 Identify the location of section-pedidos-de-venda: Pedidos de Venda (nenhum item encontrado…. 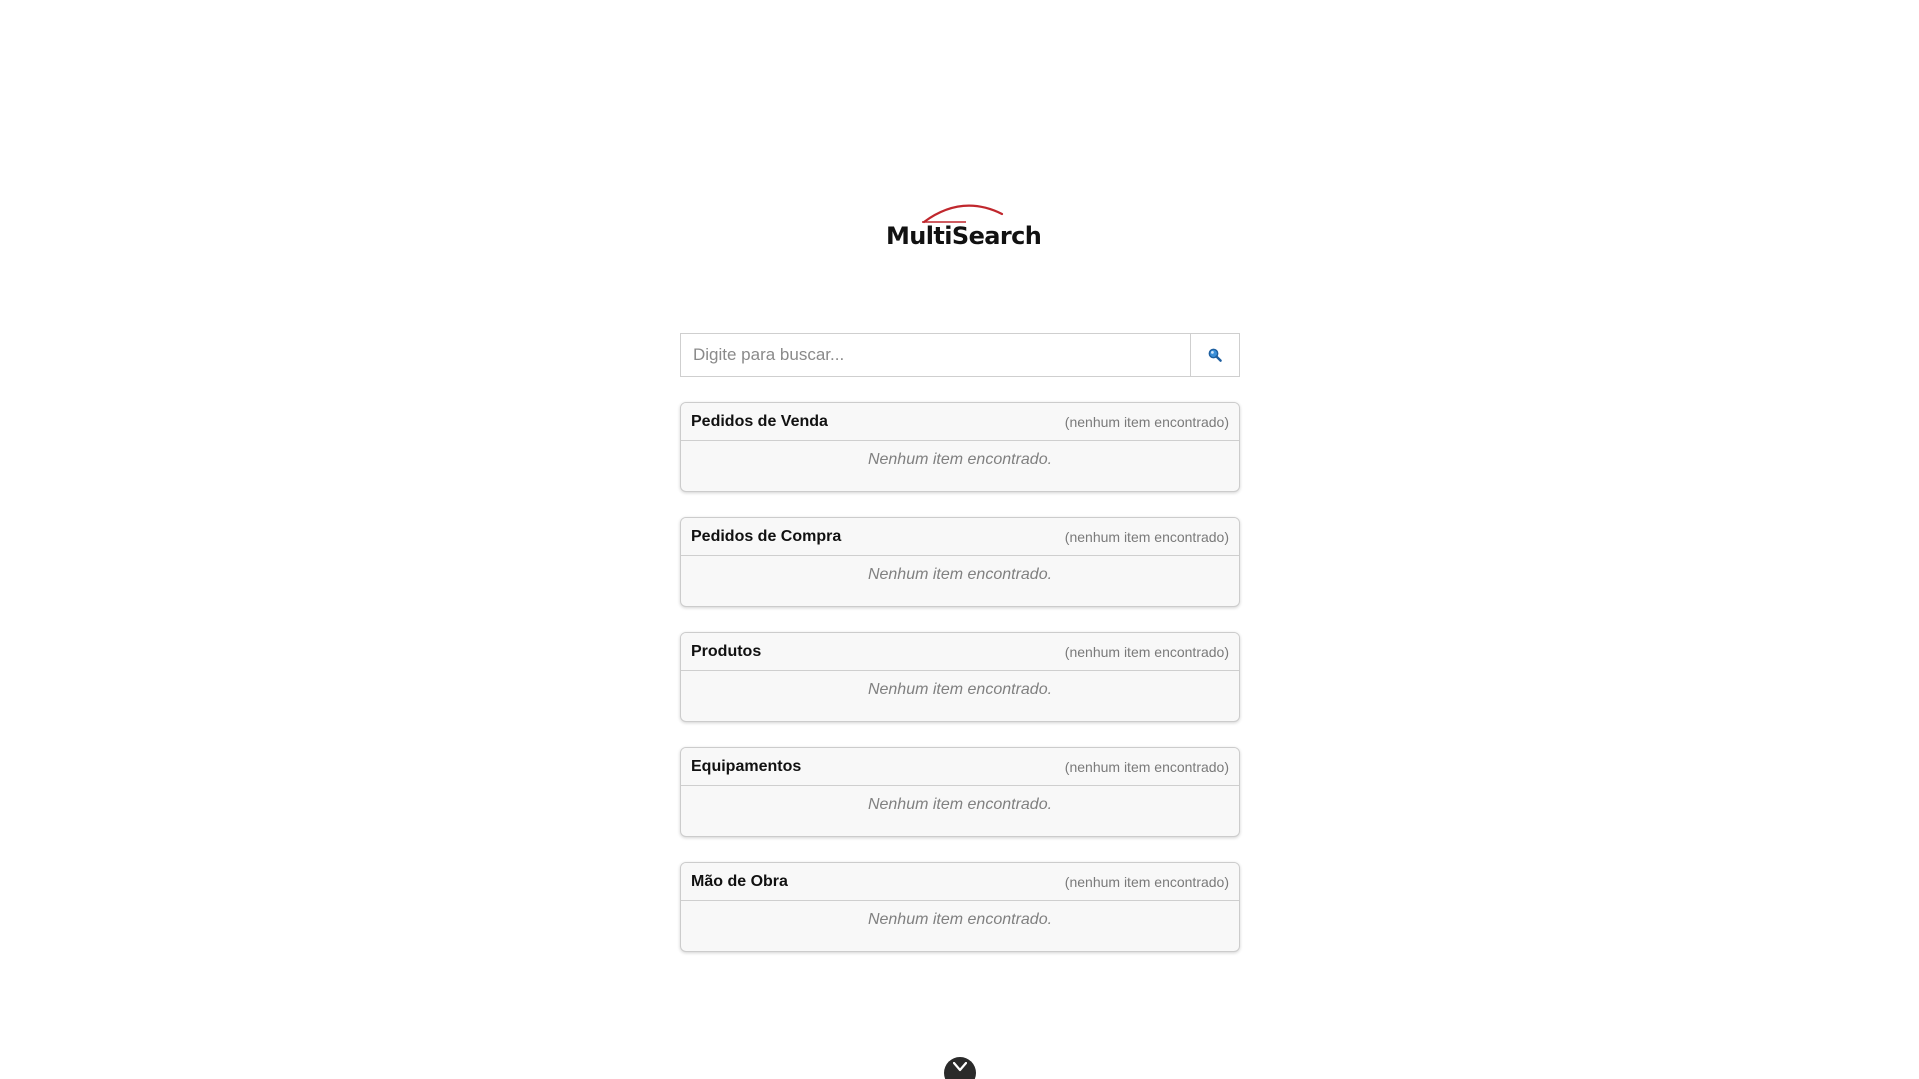
(960, 447).